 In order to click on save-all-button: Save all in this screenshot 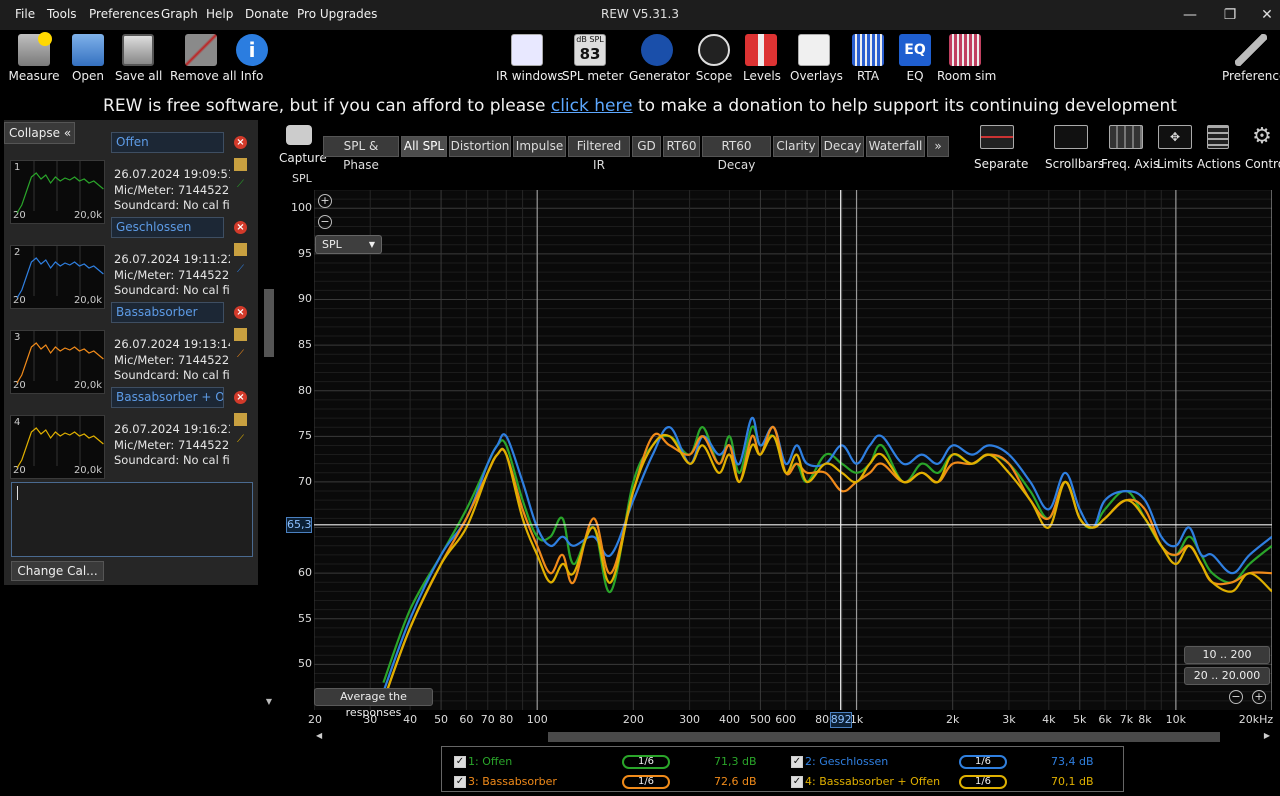, I will do `click(138, 62)`.